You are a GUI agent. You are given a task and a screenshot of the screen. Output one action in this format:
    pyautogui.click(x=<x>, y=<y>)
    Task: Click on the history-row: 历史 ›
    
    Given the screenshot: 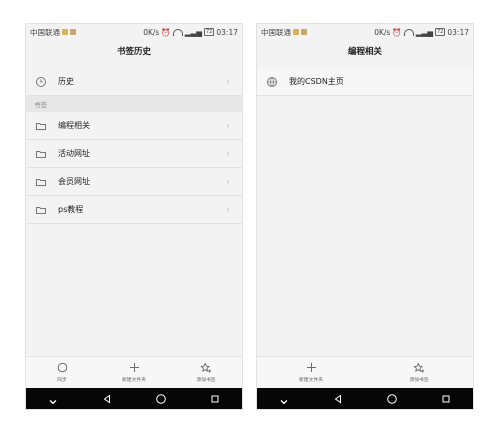 What is the action you would take?
    pyautogui.click(x=134, y=82)
    